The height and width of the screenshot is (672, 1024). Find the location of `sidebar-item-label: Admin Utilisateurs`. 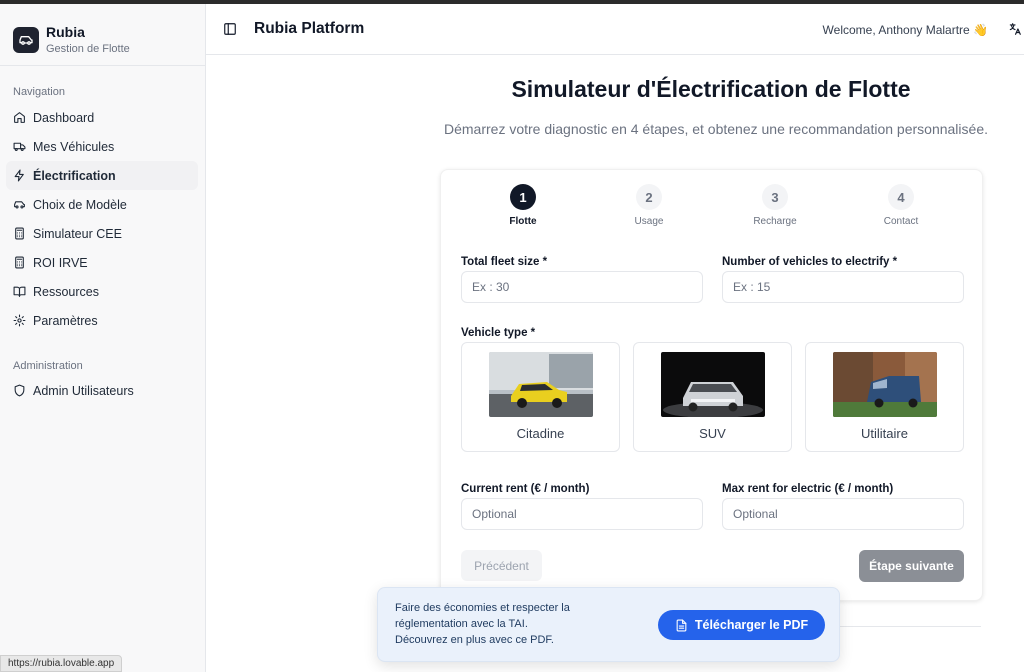

sidebar-item-label: Admin Utilisateurs is located at coordinates (83, 390).